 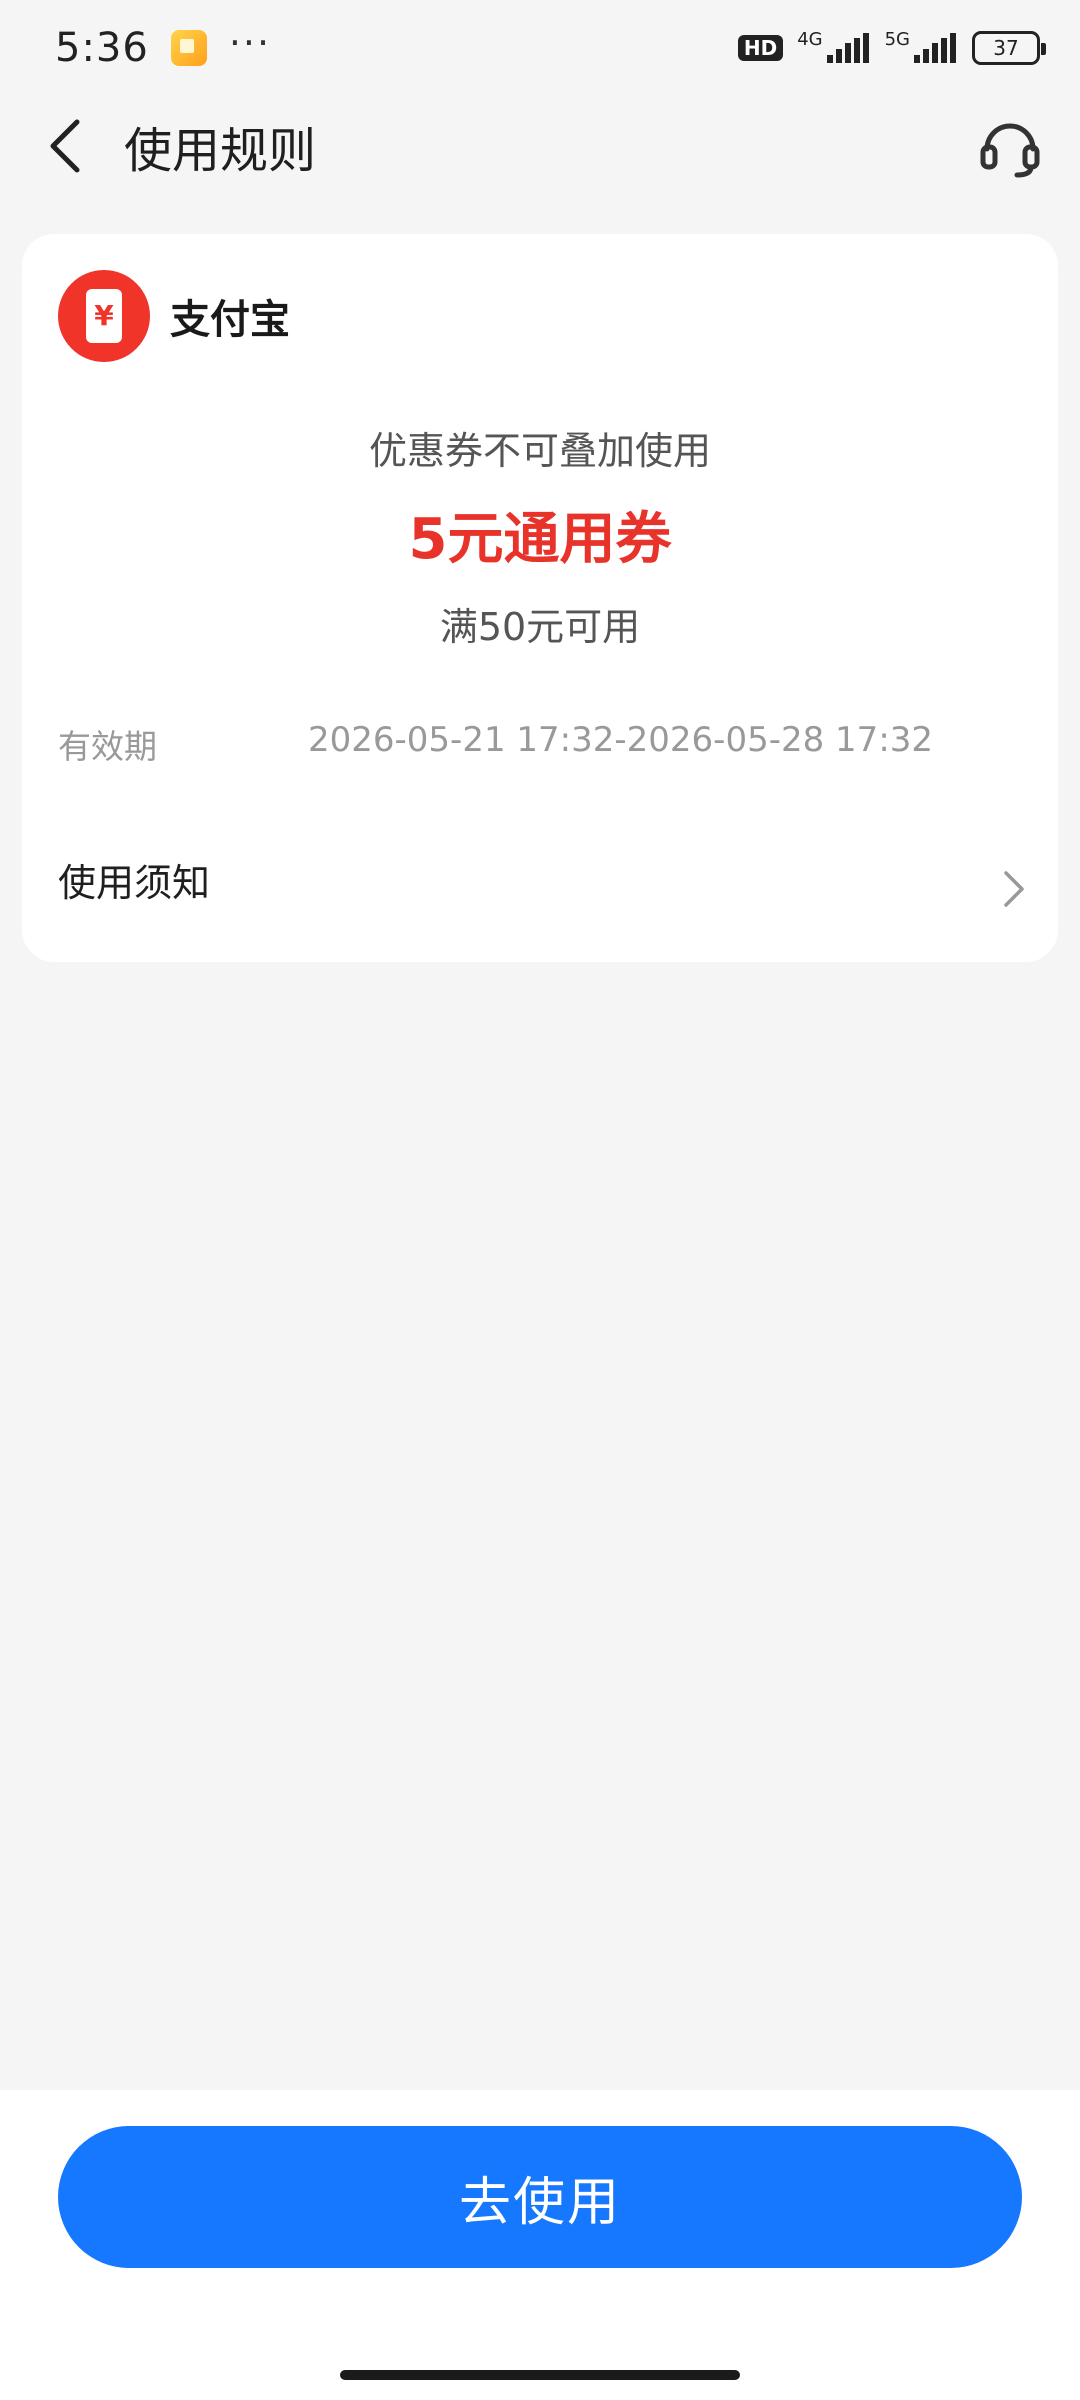 I want to click on usage-notice-label: 使用须知, so click(x=134, y=882).